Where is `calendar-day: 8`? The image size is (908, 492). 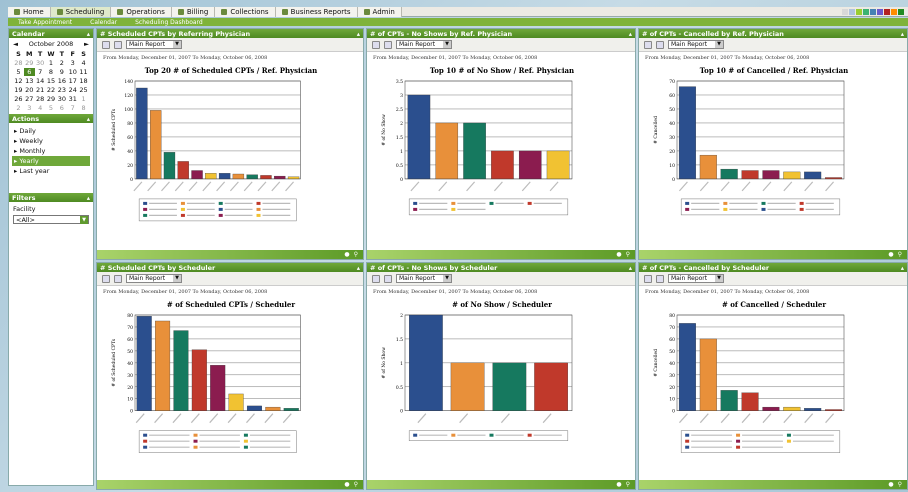
calendar-day: 8 is located at coordinates (51, 72).